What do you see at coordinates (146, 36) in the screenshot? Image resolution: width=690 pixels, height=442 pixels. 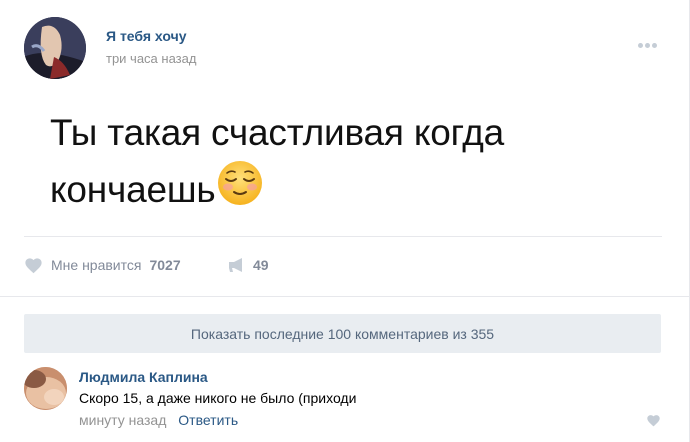 I see `post-author-link: Я тебя хочу` at bounding box center [146, 36].